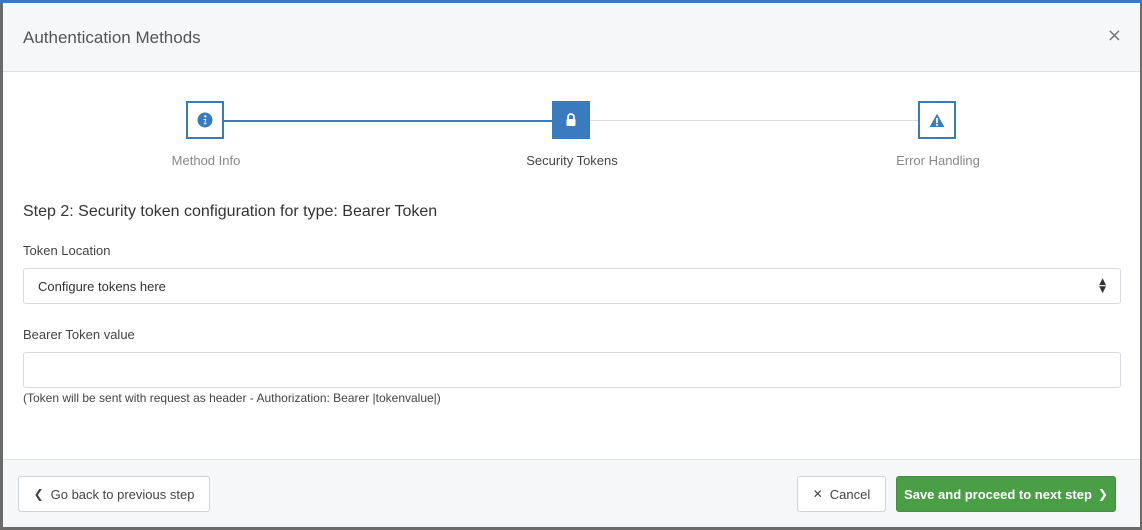 Image resolution: width=1142 pixels, height=530 pixels. Describe the element at coordinates (998, 494) in the screenshot. I see `save-button-label: Save and proceed to next step` at that location.